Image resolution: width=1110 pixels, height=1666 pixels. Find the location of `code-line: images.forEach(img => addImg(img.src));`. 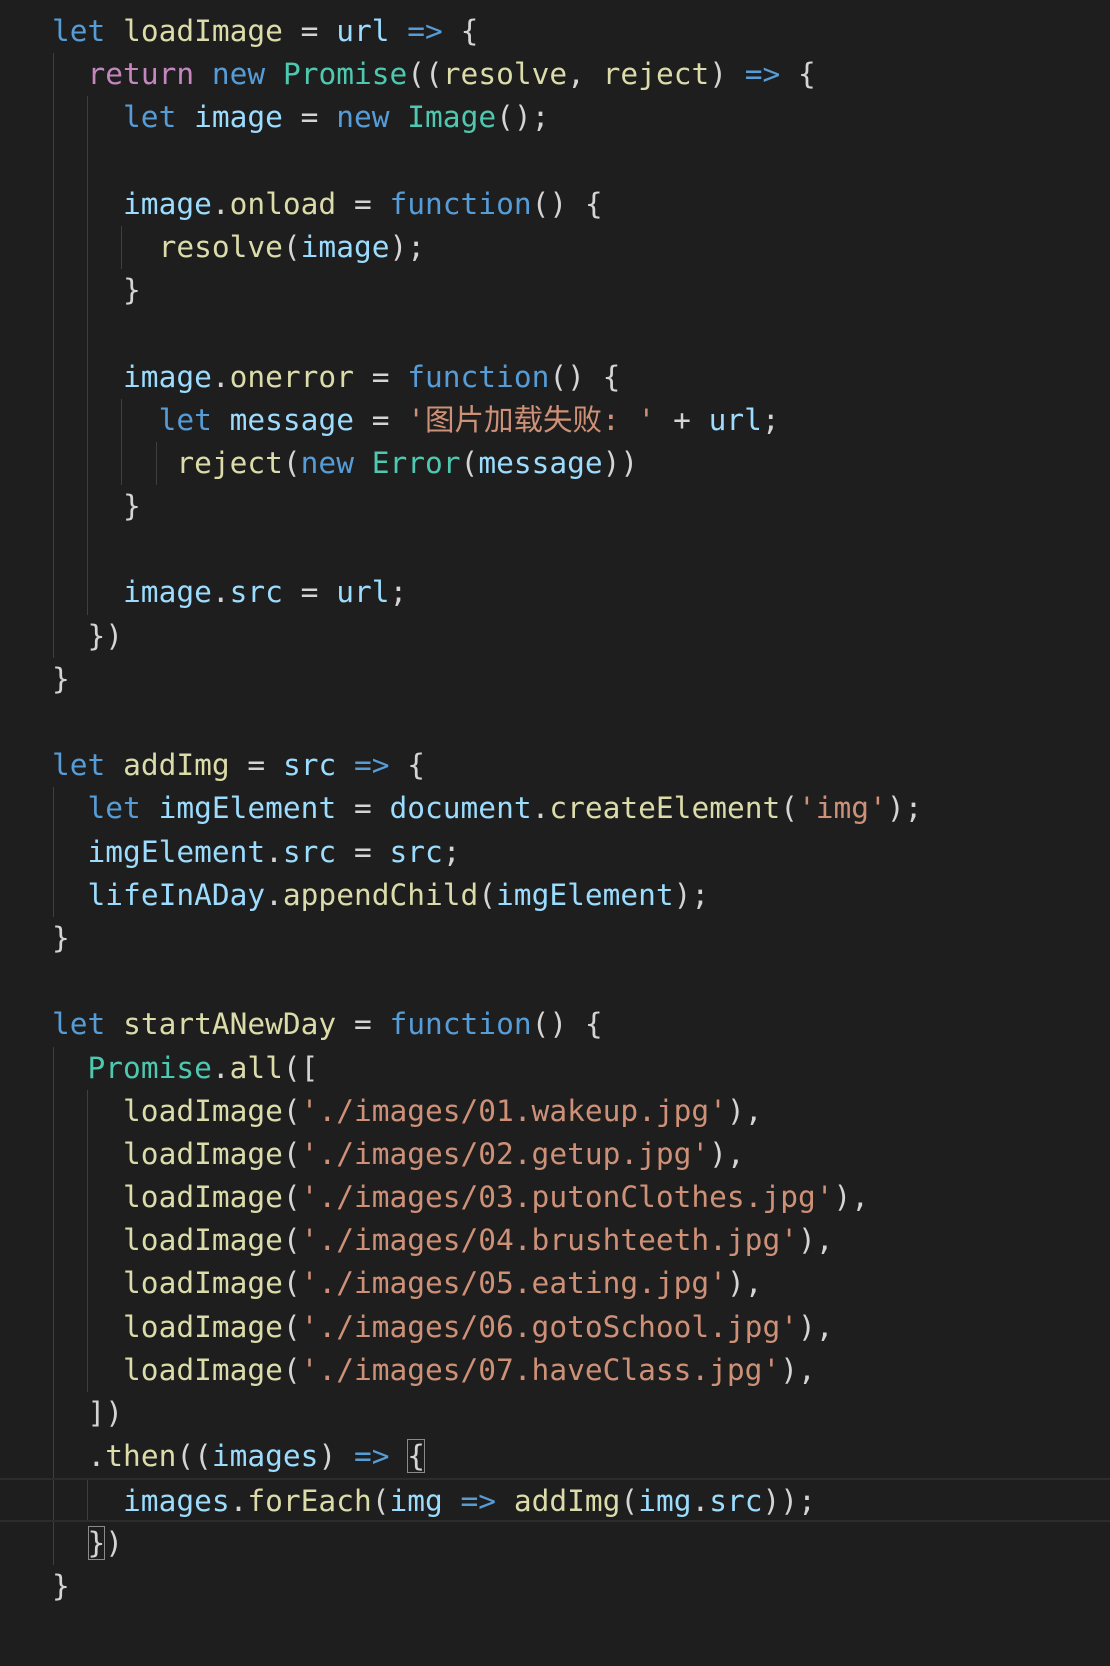

code-line: images.forEach(img => addImg(img.src)); is located at coordinates (555, 1500).